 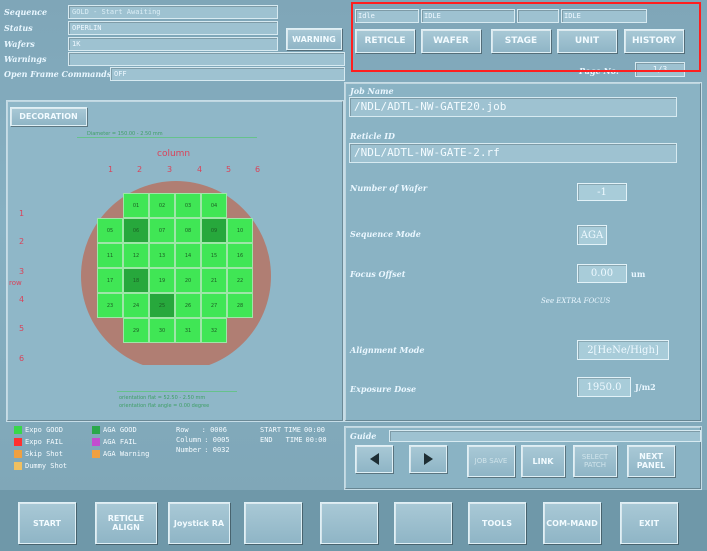 I want to click on number-readout-label: Number, so click(x=189, y=450).